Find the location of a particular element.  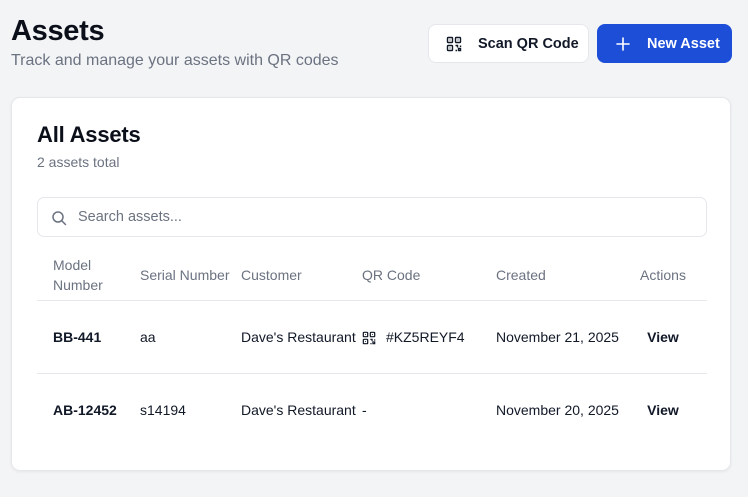

new-asset-button: New Asset is located at coordinates (664, 43).